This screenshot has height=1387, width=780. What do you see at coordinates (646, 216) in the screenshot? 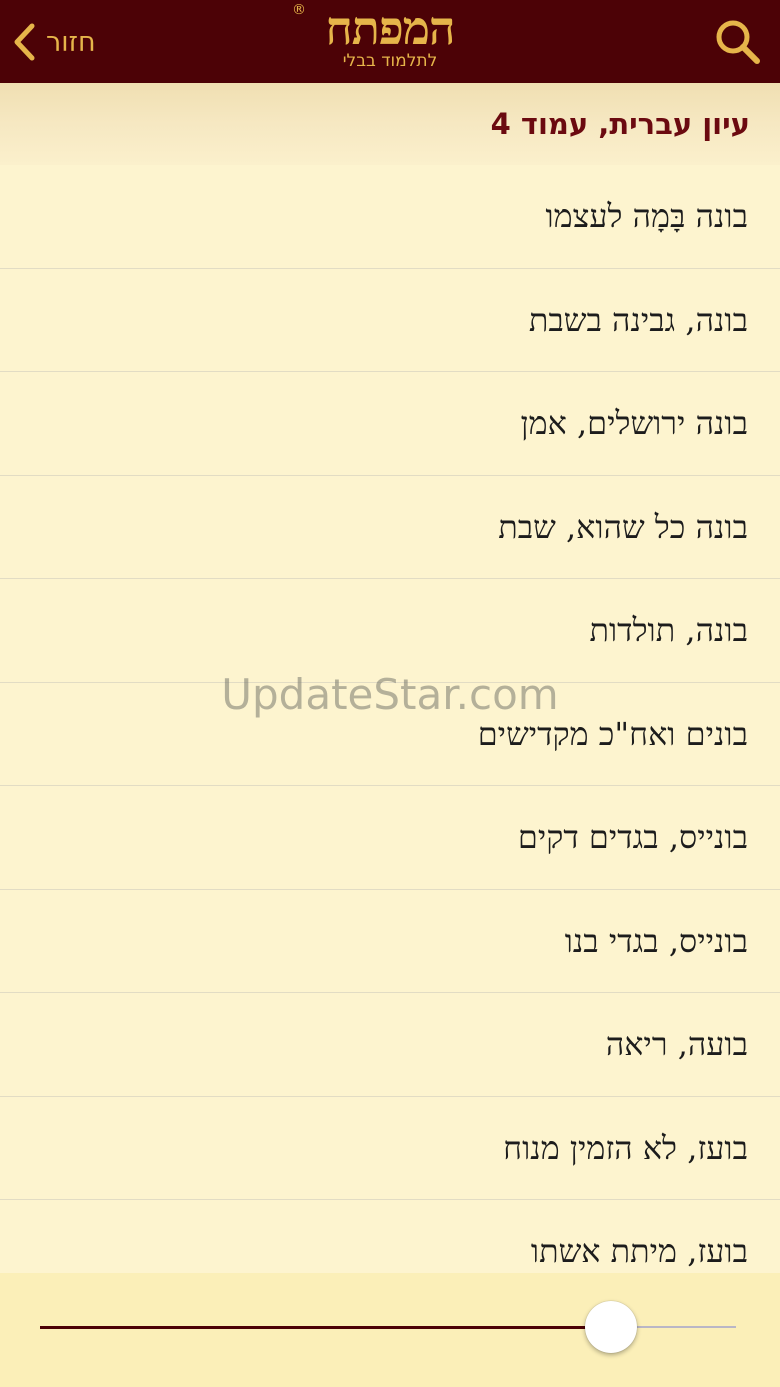
I see `list-item-label: בונה בָּמָה לעצמו` at bounding box center [646, 216].